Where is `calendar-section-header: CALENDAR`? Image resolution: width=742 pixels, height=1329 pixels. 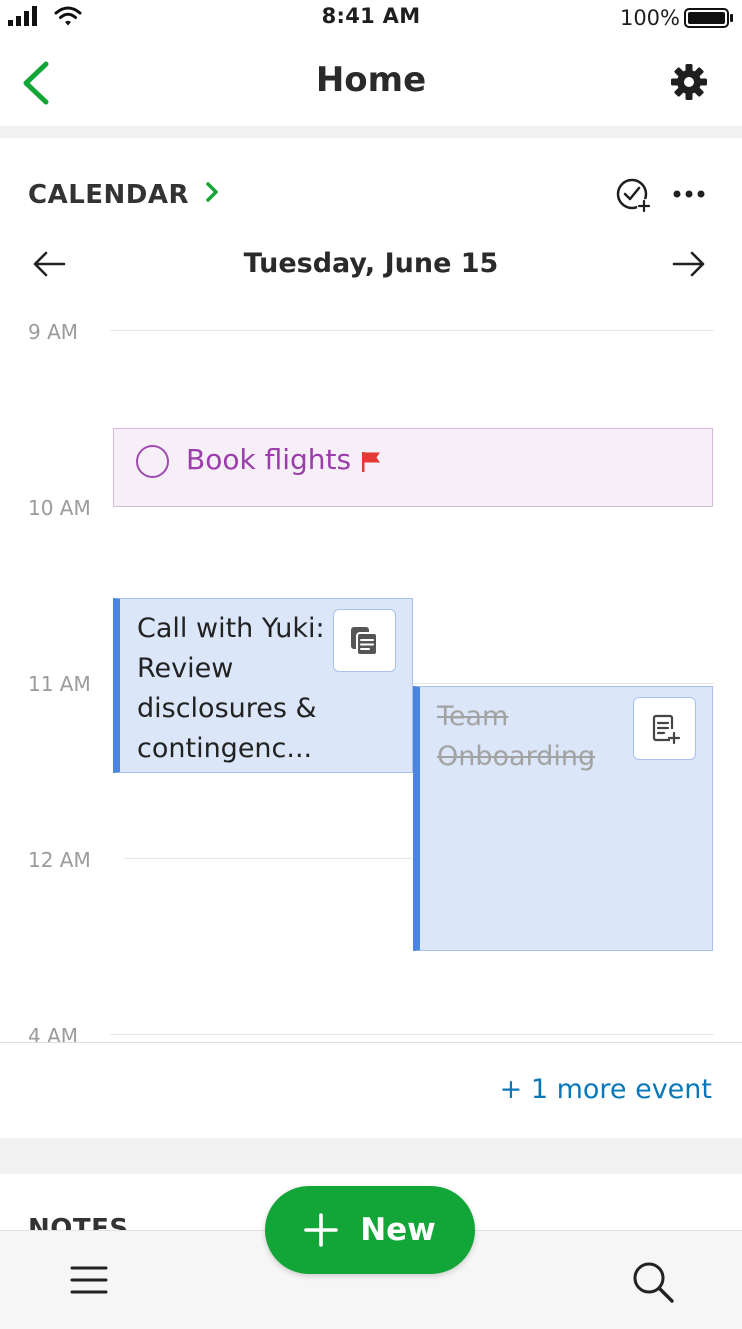 calendar-section-header: CALENDAR is located at coordinates (123, 195).